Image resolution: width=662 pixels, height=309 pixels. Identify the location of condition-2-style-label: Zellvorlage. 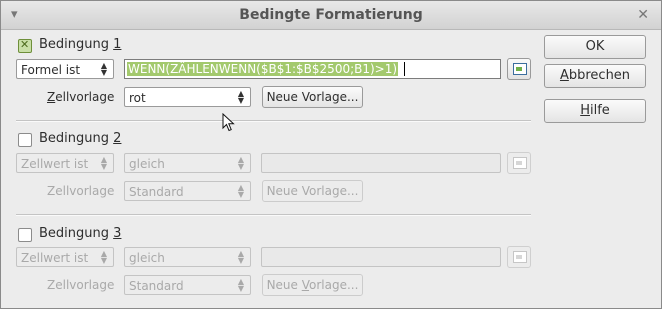
(81, 191).